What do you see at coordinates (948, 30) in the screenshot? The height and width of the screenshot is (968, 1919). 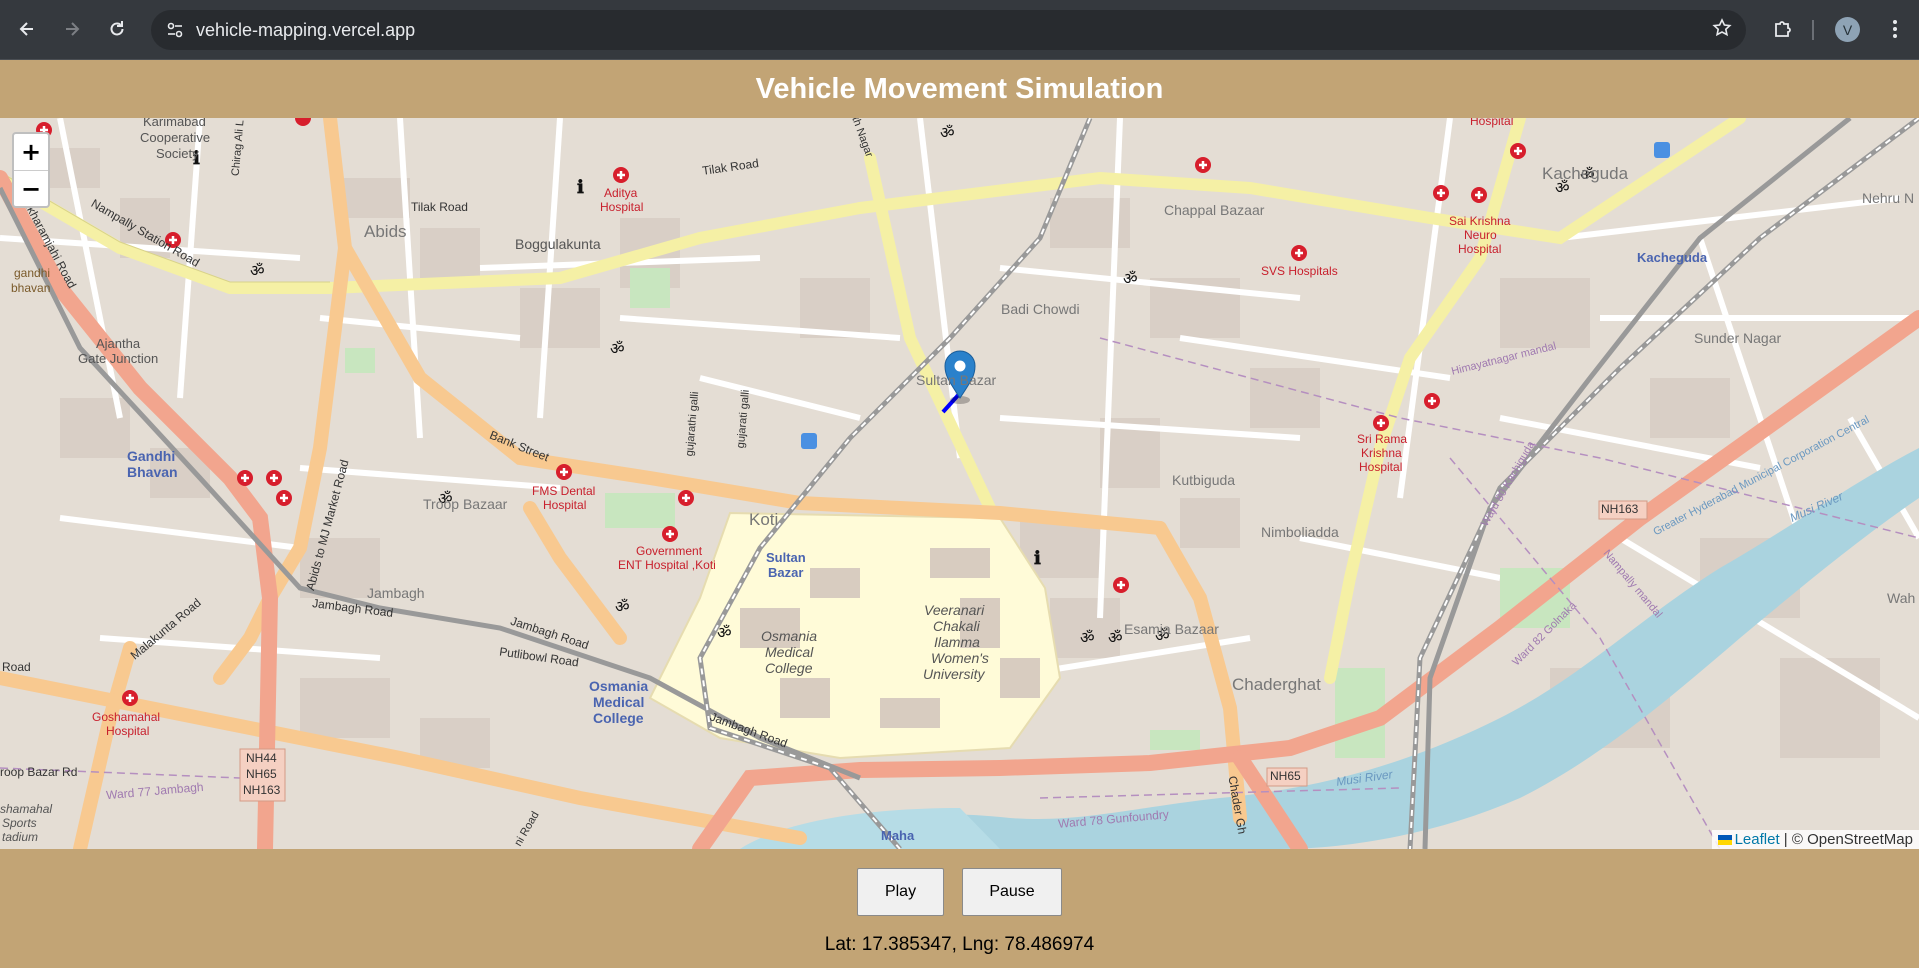 I see `address-bar: vehicle-mapping.vercel.app` at bounding box center [948, 30].